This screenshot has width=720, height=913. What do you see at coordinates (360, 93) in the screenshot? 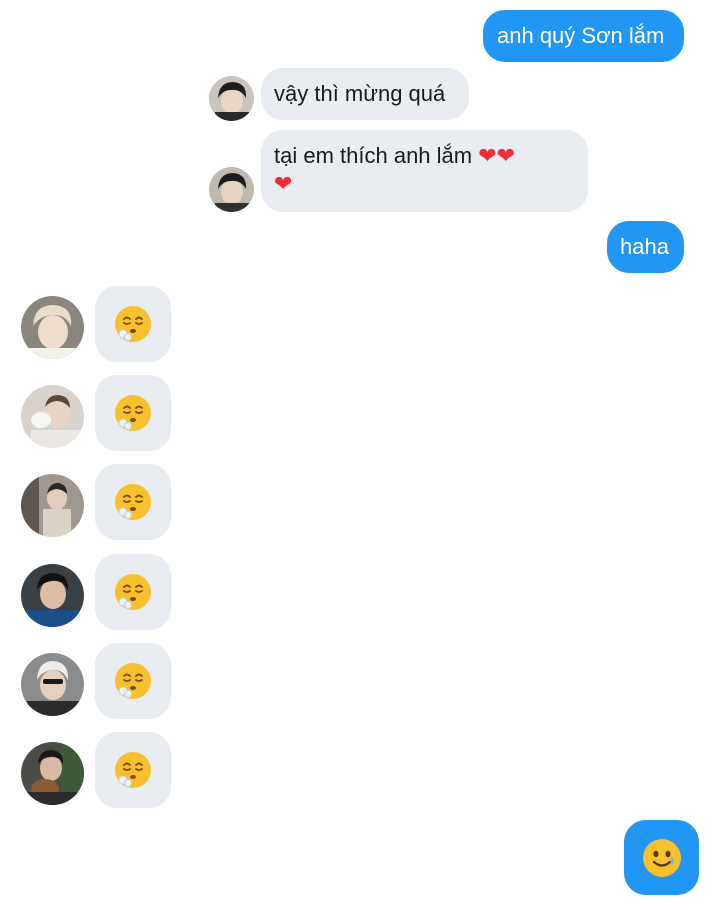
I see `message-text: vậy thì mừng quá` at bounding box center [360, 93].